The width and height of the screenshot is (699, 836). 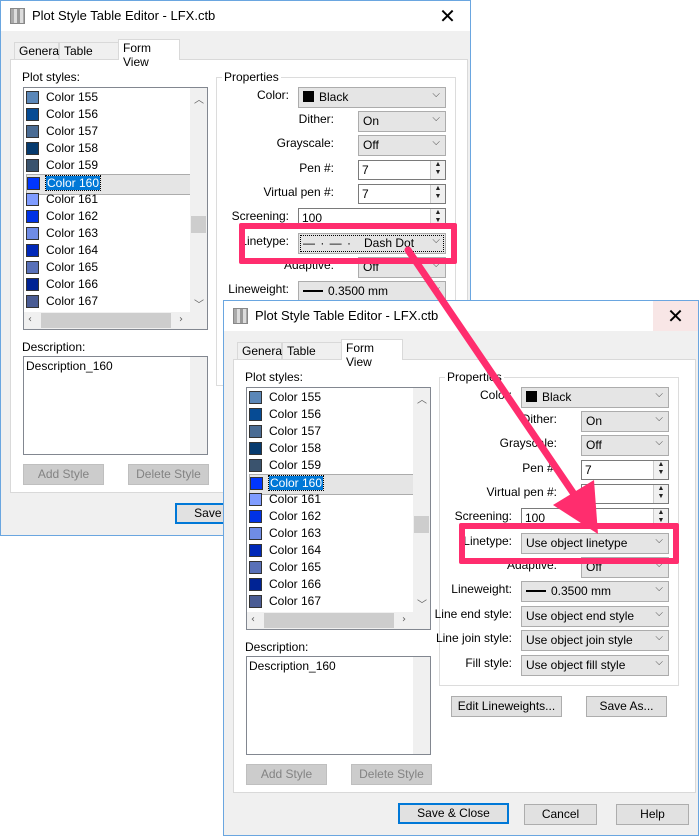 I want to click on properties-label: Properties, so click(x=251, y=77).